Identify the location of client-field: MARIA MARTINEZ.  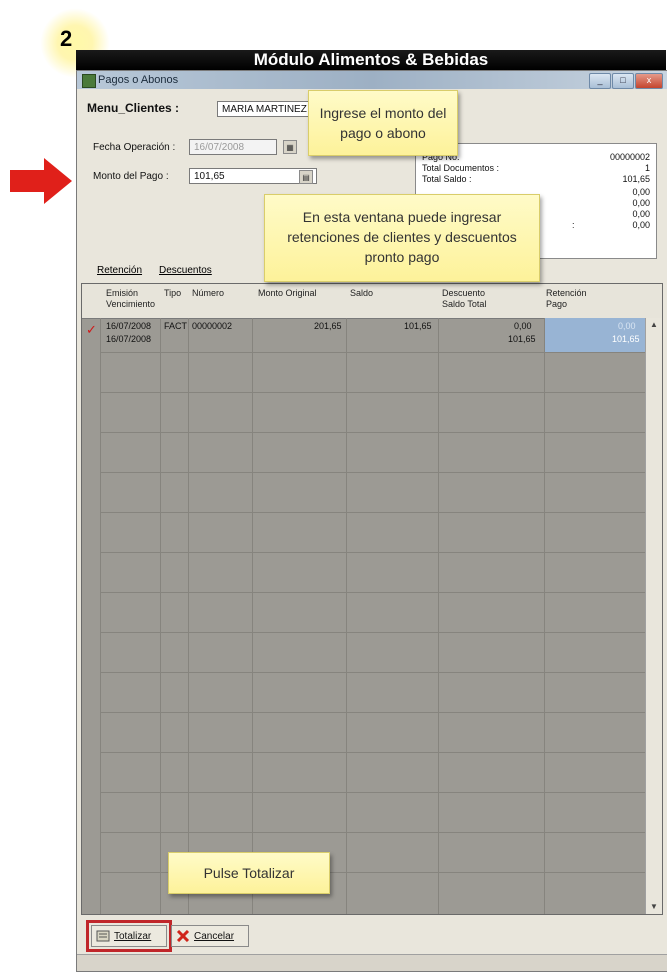
(264, 109).